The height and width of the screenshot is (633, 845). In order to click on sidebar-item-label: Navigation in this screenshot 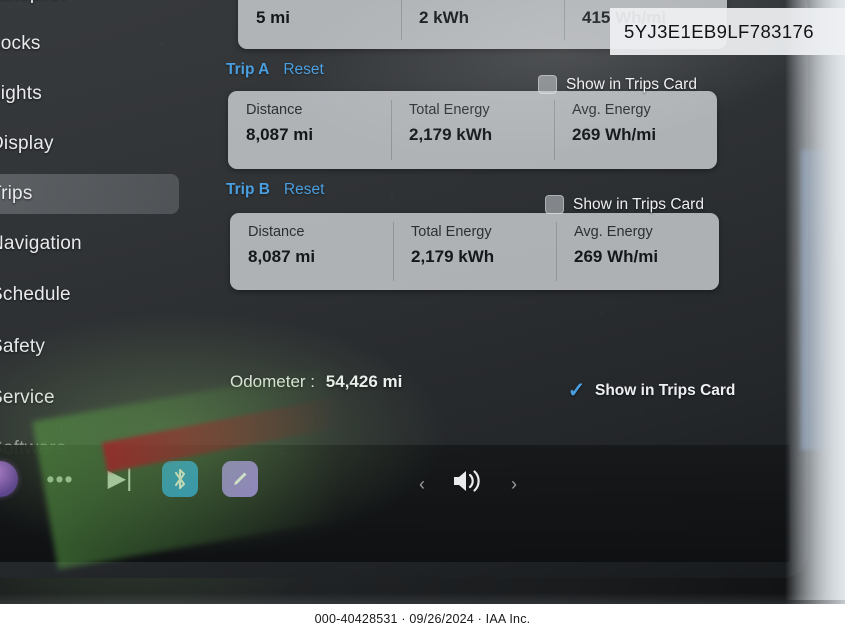, I will do `click(41, 243)`.